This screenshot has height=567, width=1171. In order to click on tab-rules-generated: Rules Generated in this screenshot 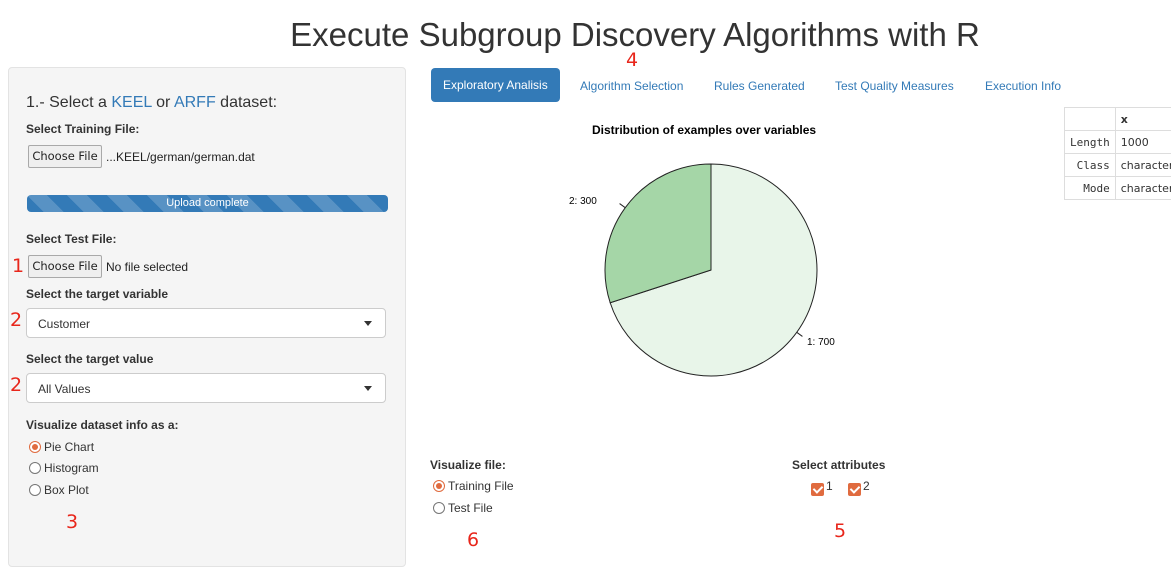, I will do `click(759, 86)`.